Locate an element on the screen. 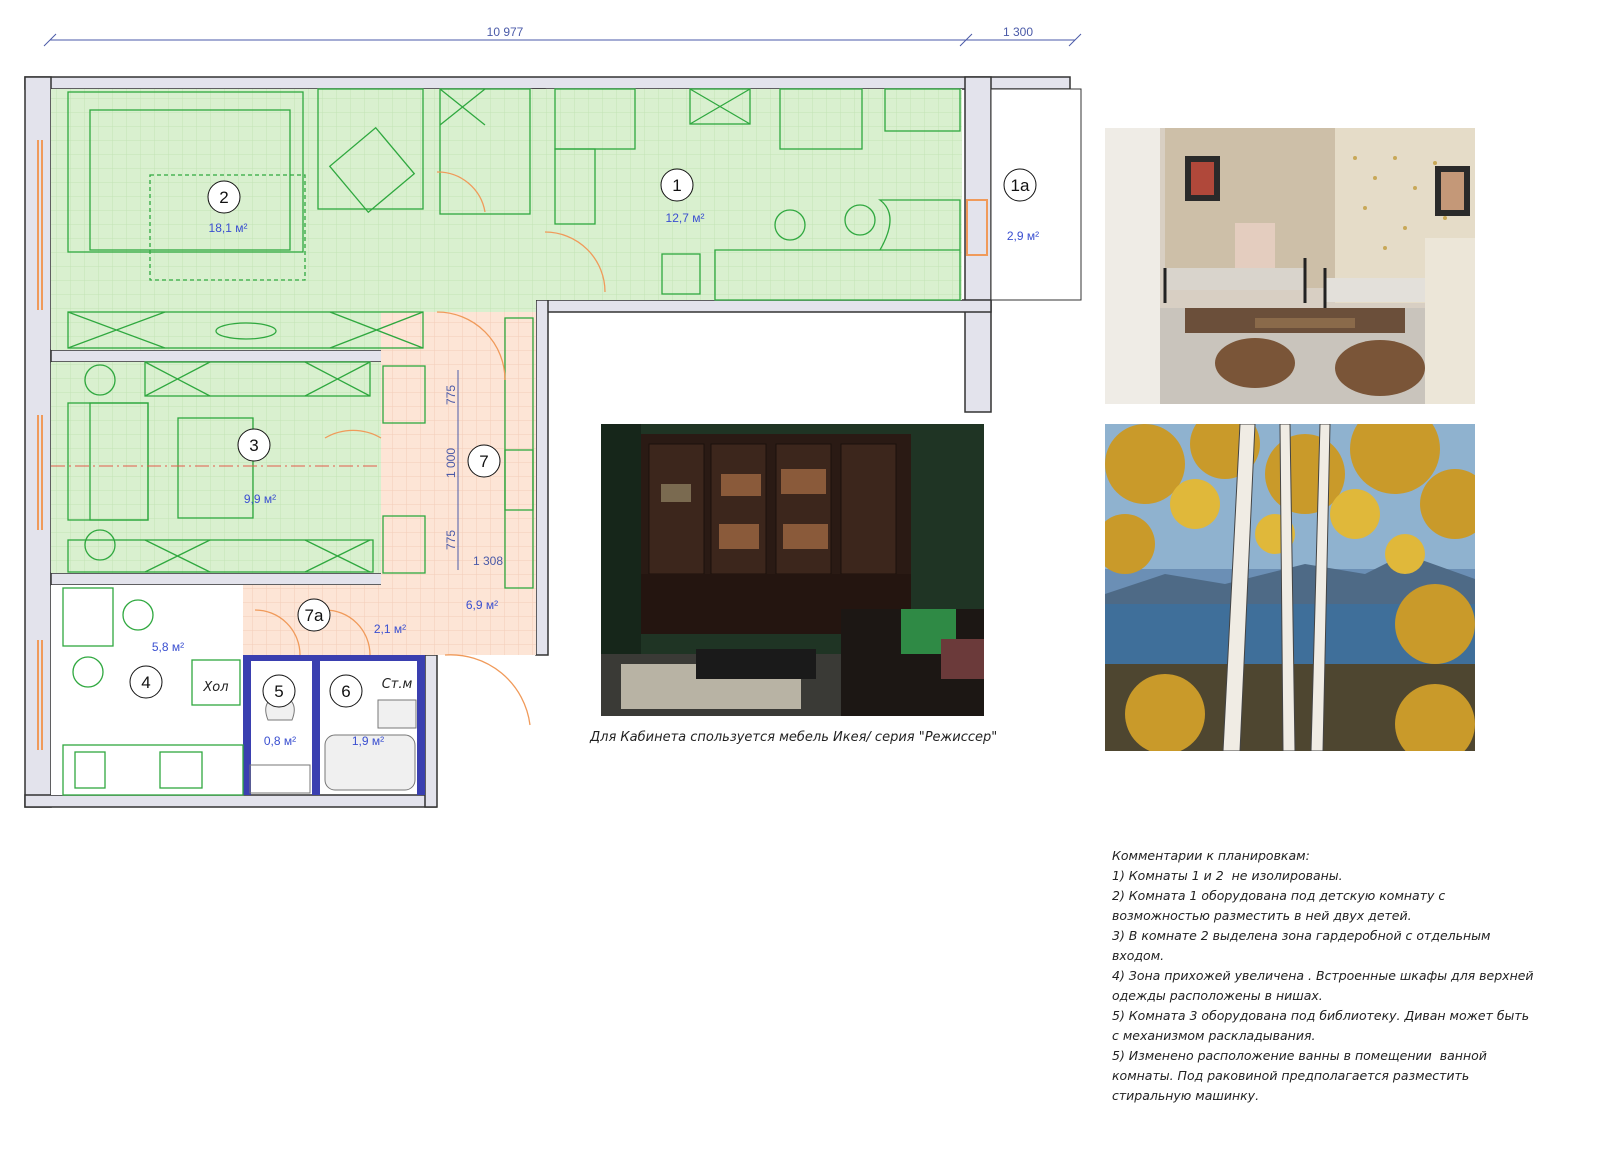  birch-landscape-photo is located at coordinates (1290, 587).